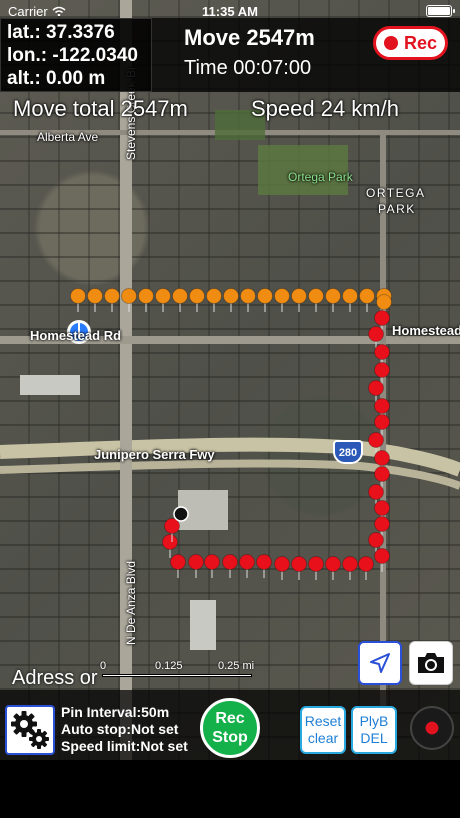 The image size is (460, 818). I want to click on start-pin, so click(181, 514).